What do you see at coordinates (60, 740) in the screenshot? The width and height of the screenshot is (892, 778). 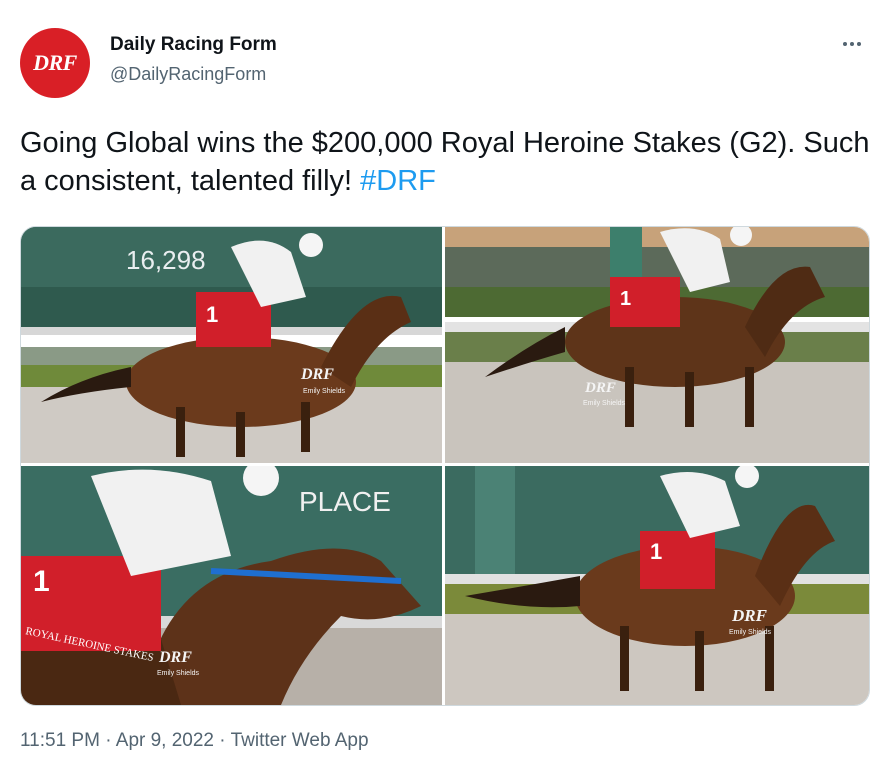 I see `tweet-time: 11:51 PM` at bounding box center [60, 740].